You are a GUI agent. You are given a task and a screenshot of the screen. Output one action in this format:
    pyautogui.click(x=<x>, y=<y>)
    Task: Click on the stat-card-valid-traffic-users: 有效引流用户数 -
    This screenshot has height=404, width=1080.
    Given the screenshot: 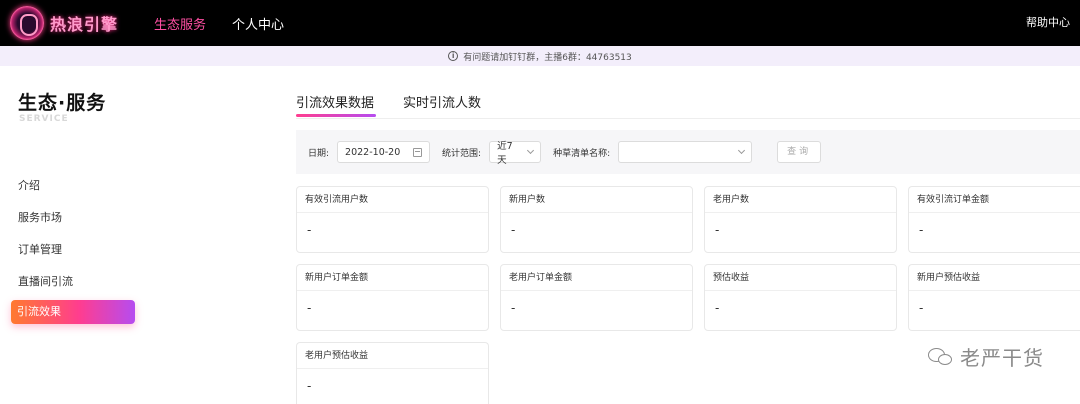 What is the action you would take?
    pyautogui.click(x=392, y=219)
    